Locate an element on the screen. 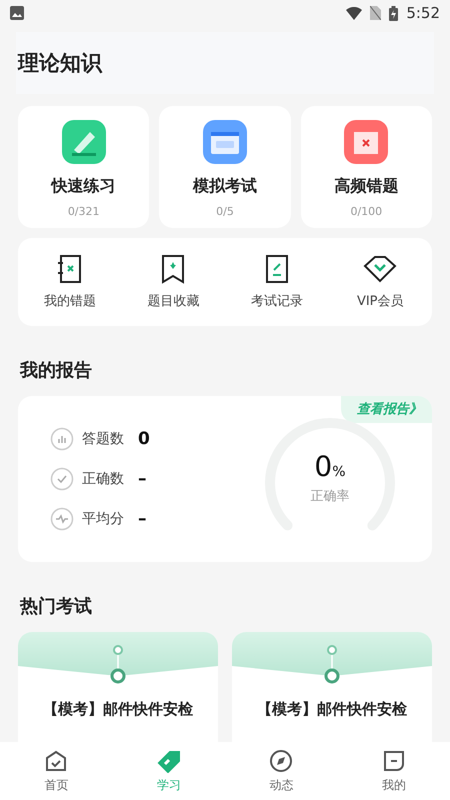 This screenshot has width=450, height=800. pencil-icon is located at coordinates (84, 142).